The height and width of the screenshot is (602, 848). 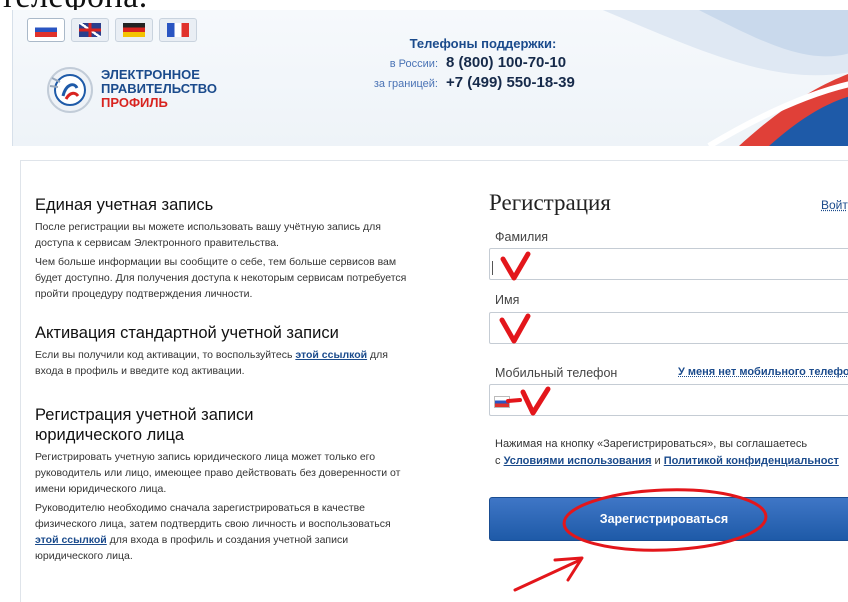 I want to click on annotation-circle-icon, so click(x=665, y=520).